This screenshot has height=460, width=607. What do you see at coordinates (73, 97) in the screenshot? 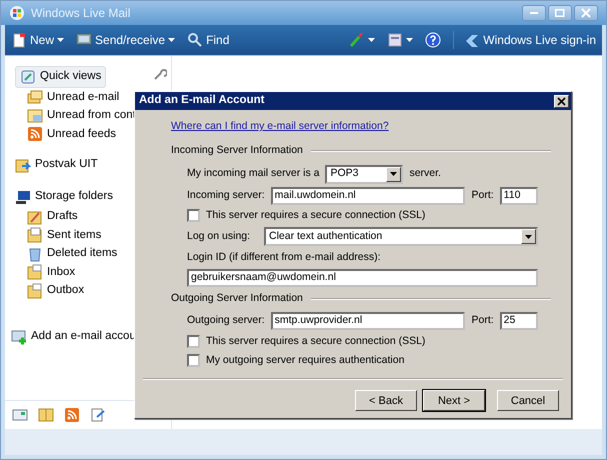
I see `sidebar-item: Unread e-mail` at bounding box center [73, 97].